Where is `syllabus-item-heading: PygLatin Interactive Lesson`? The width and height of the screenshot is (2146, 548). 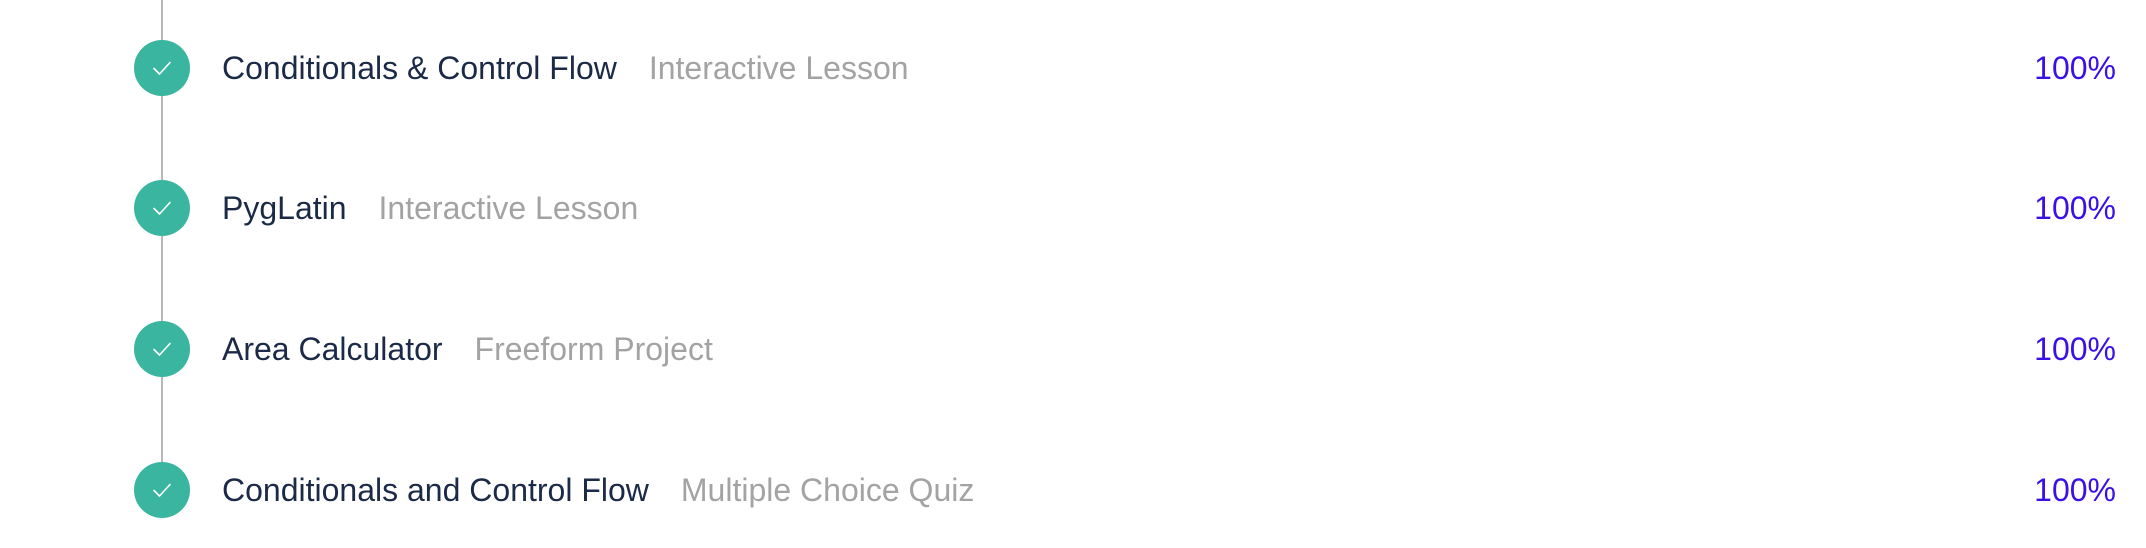
syllabus-item-heading: PygLatin Interactive Lesson is located at coordinates (430, 208).